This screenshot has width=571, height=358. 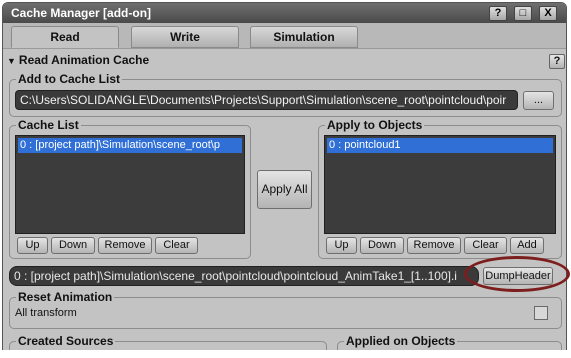 What do you see at coordinates (81, 13) in the screenshot?
I see `window-title: Cache Manager [add-on]` at bounding box center [81, 13].